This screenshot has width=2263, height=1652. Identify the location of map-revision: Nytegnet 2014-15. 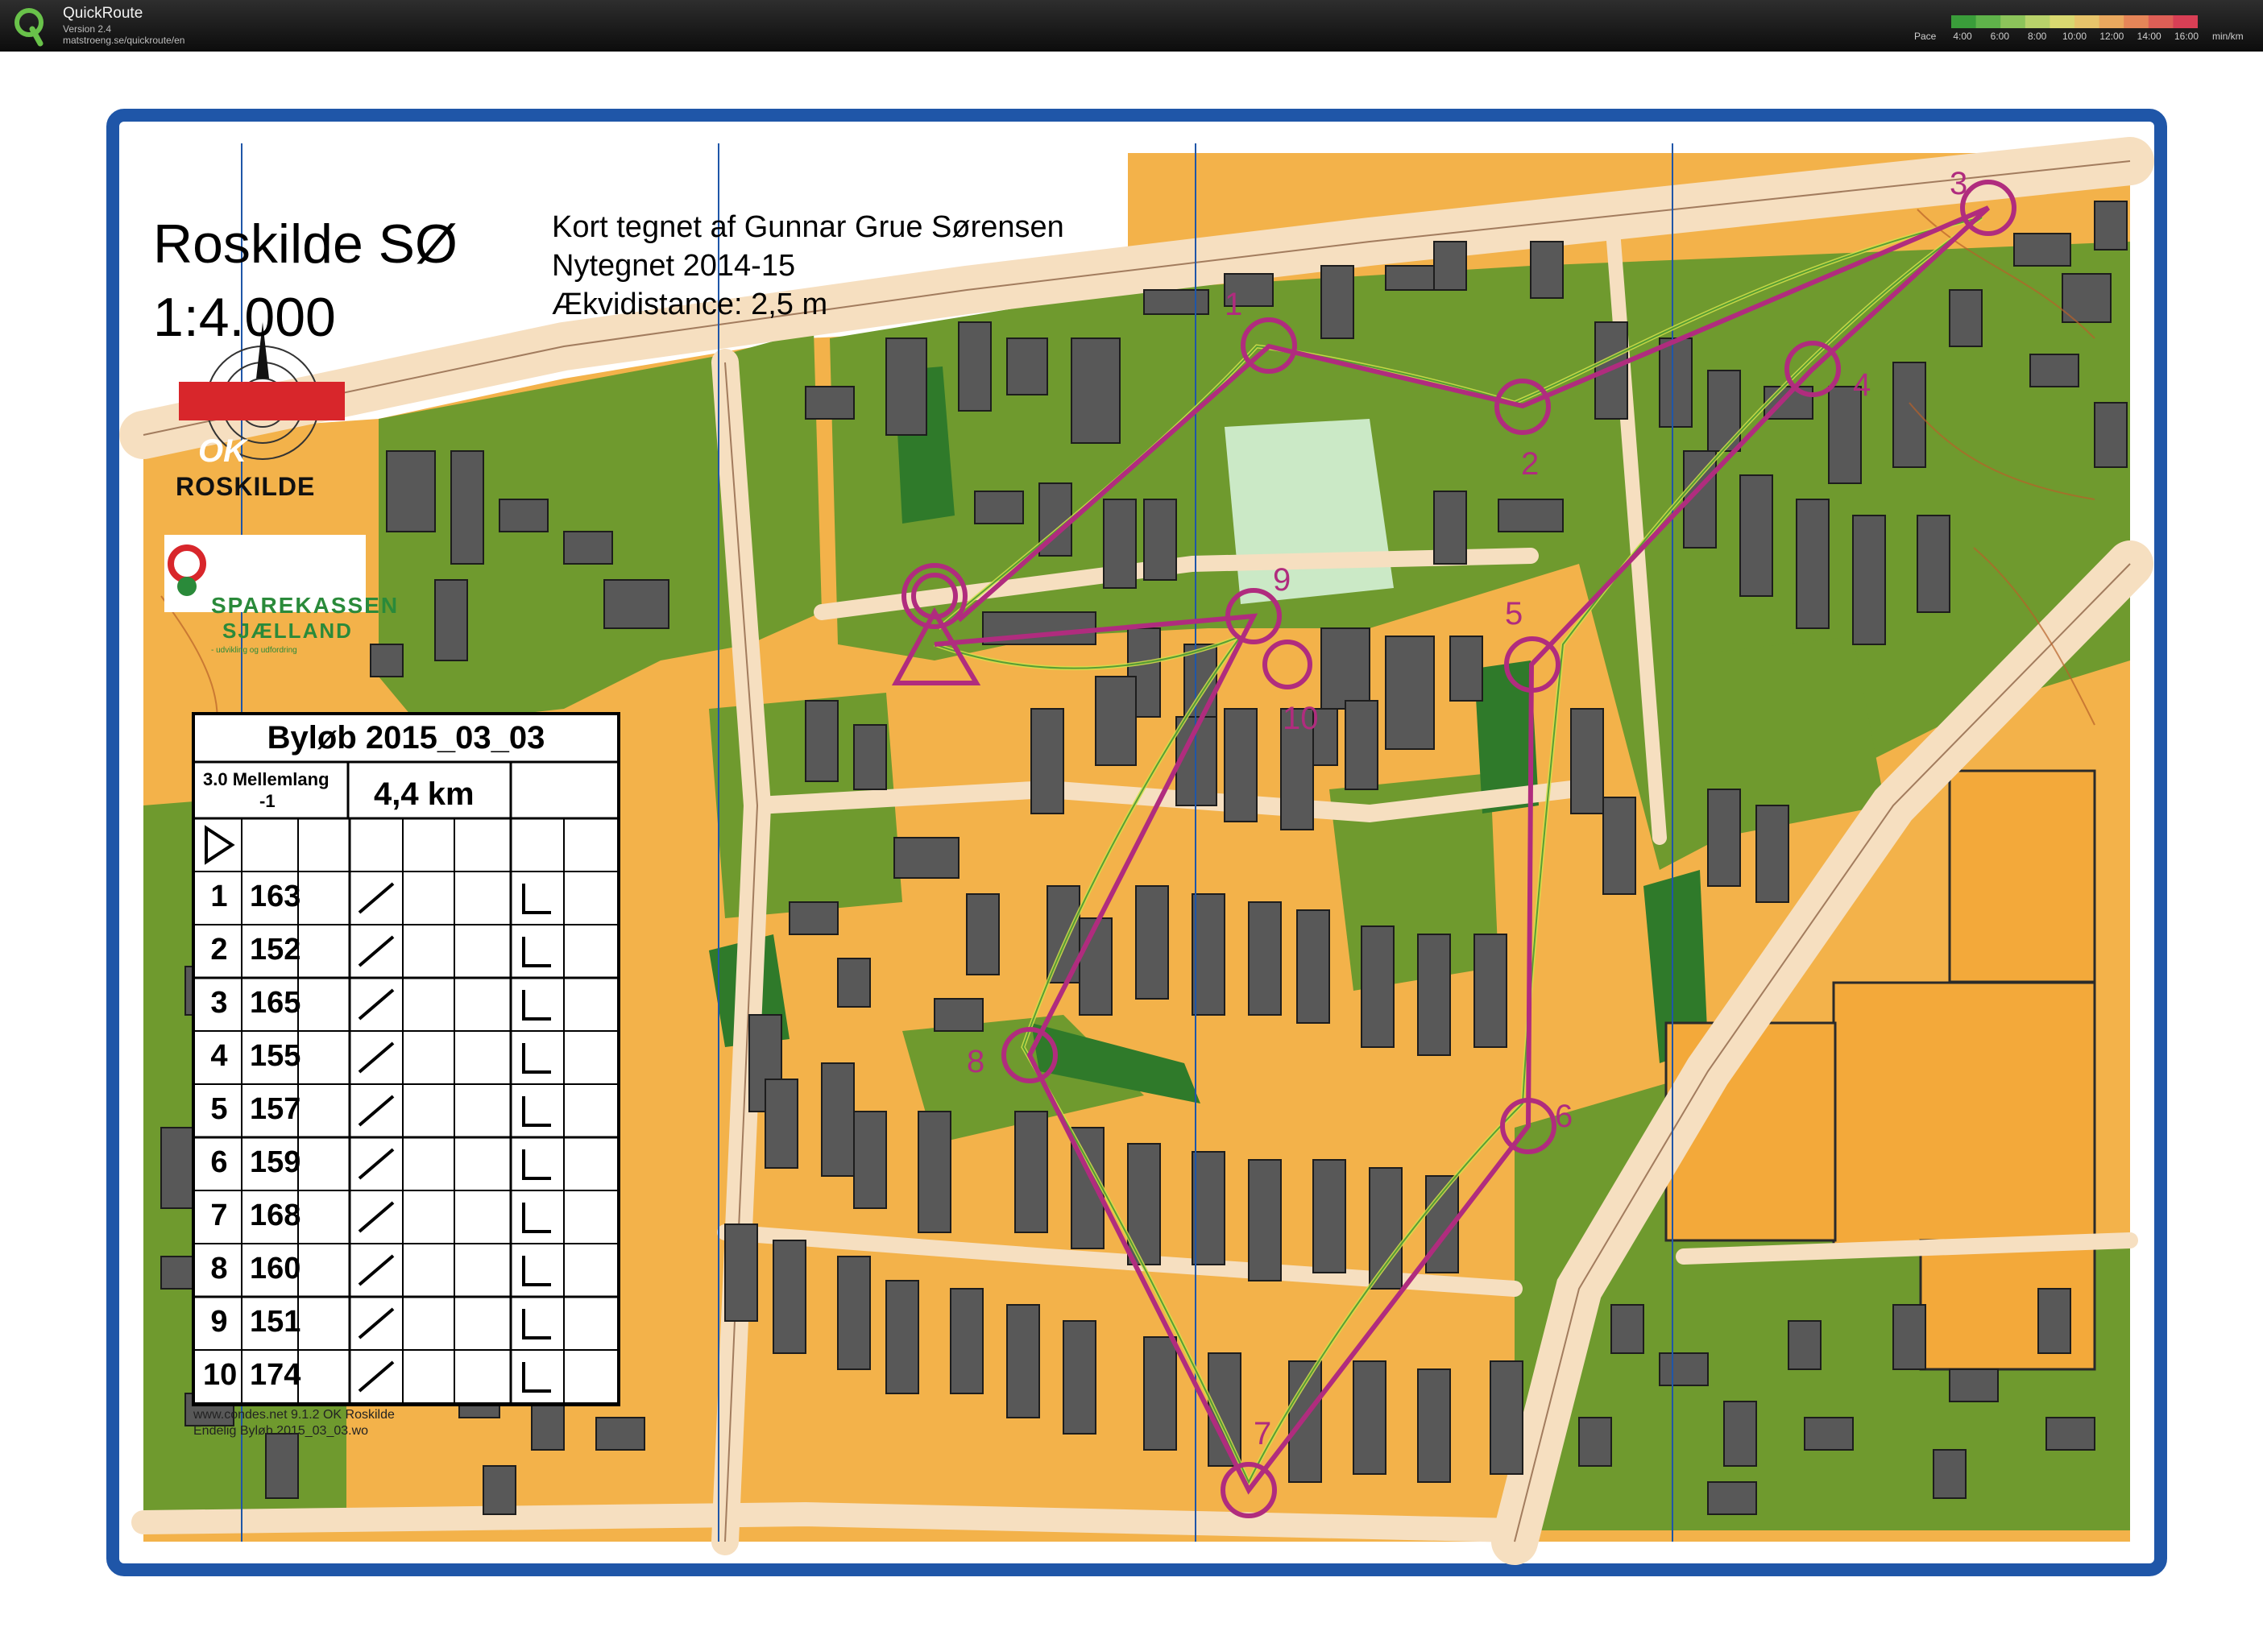
(674, 266).